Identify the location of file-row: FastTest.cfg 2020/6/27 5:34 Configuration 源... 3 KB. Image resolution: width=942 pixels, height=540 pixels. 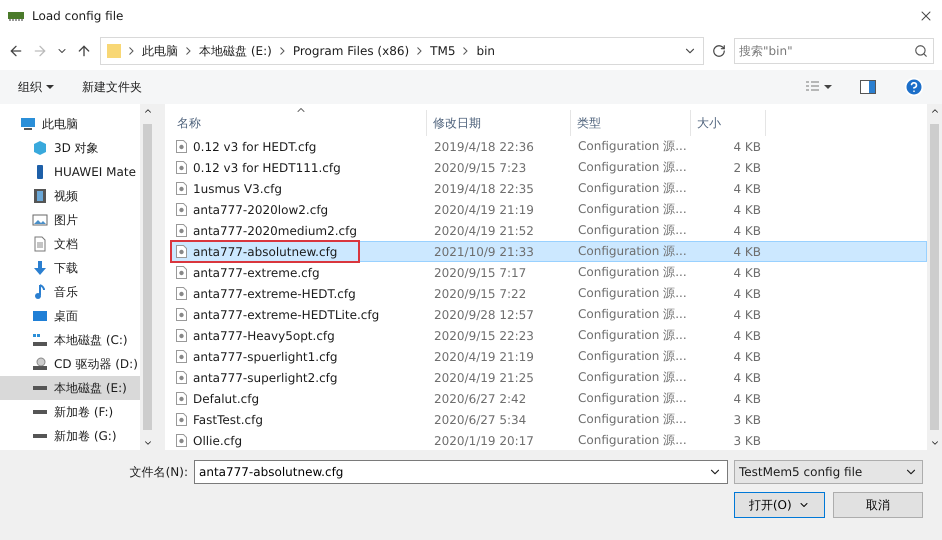
(549, 419).